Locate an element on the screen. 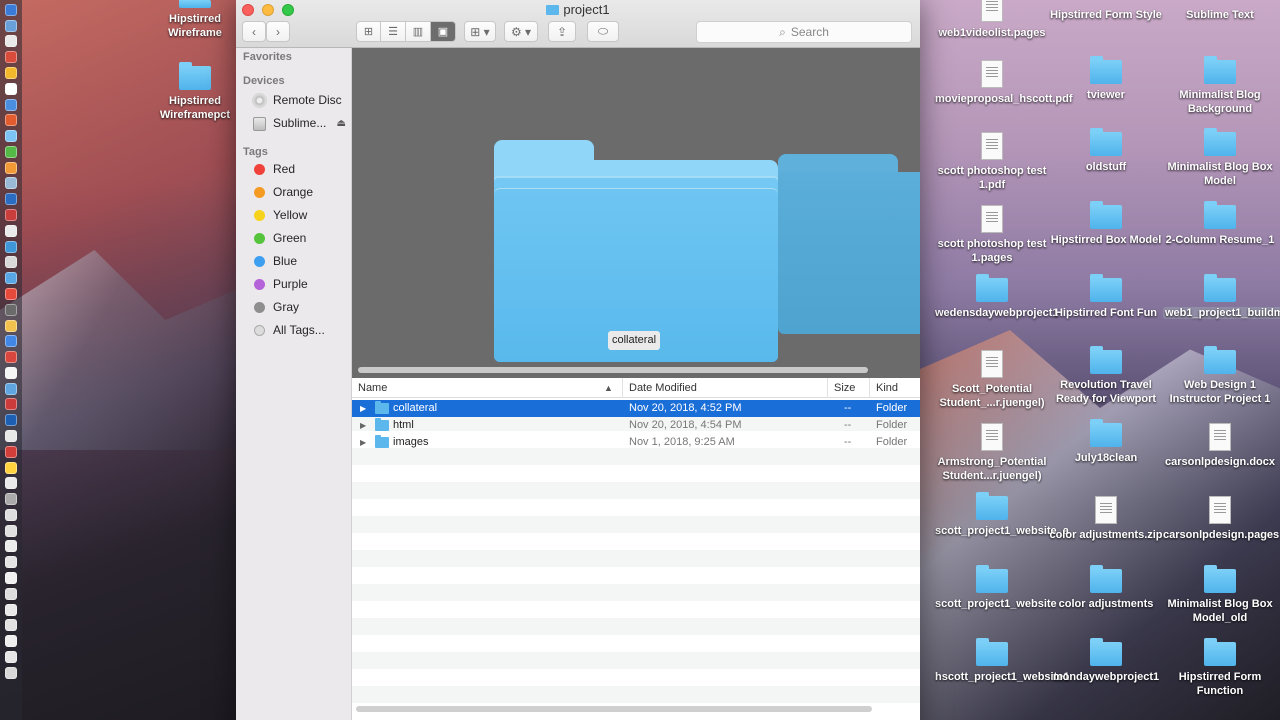 This screenshot has height=720, width=1280. sidebar-tag-item: Gray is located at coordinates (294, 307).